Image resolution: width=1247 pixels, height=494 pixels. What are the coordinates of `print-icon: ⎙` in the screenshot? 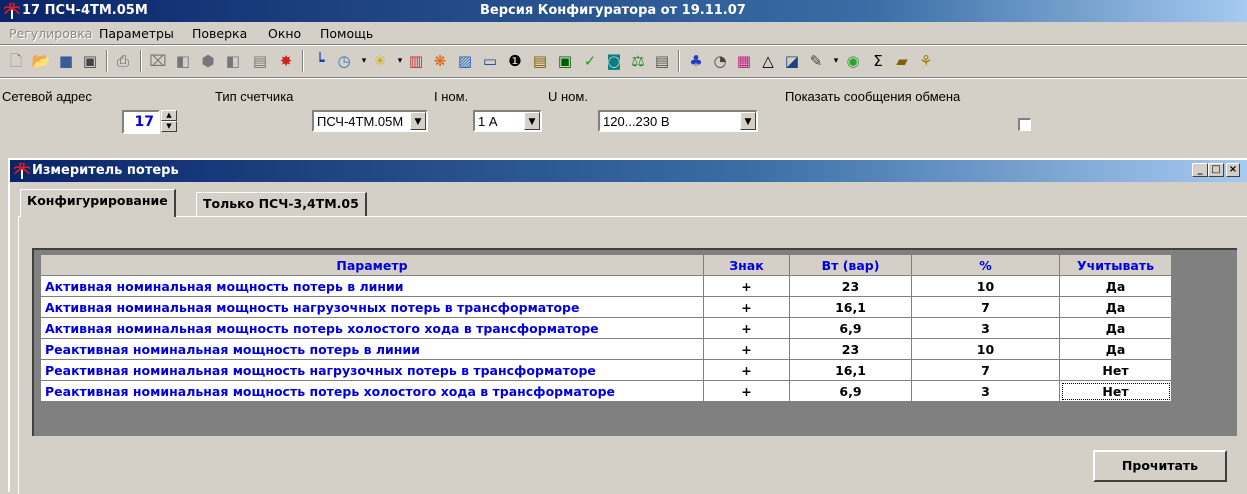 It's located at (123, 61).